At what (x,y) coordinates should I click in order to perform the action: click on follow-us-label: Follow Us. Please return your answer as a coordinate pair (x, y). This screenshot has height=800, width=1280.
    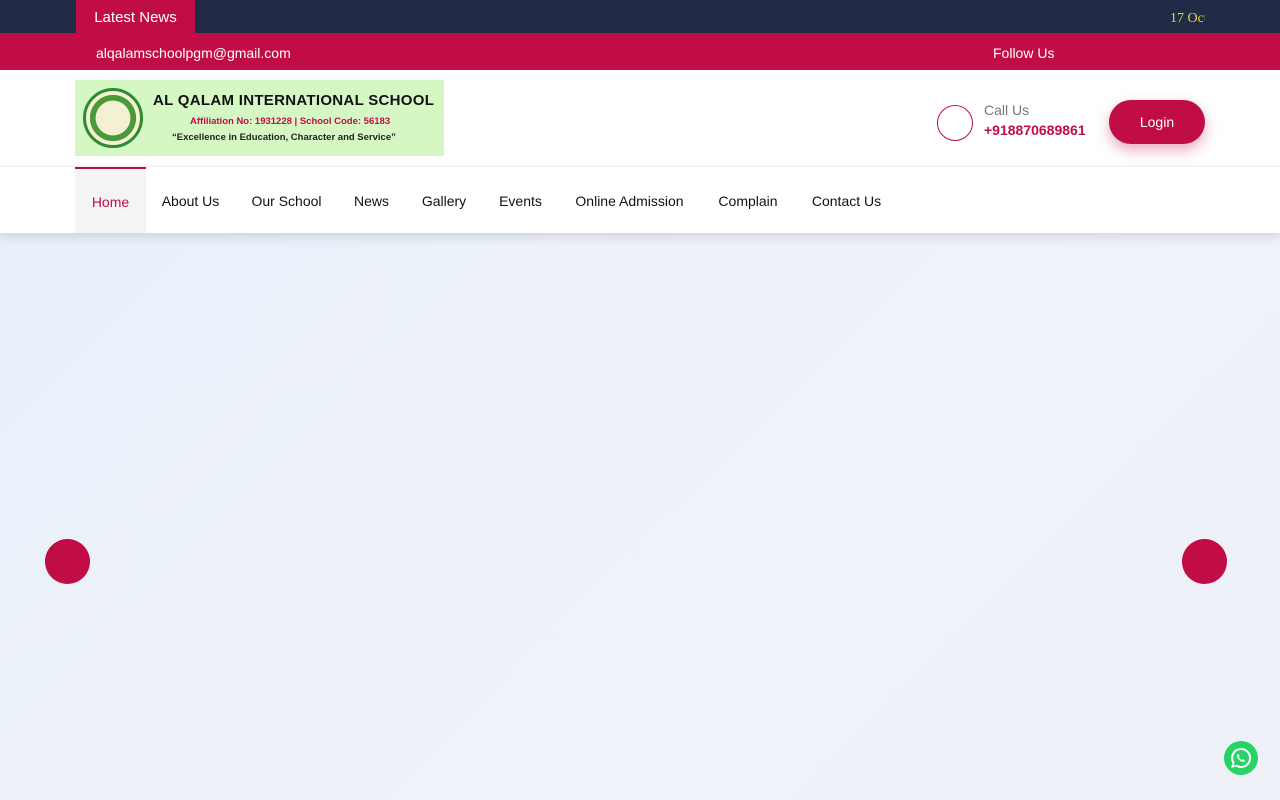
    Looking at the image, I should click on (1024, 53).